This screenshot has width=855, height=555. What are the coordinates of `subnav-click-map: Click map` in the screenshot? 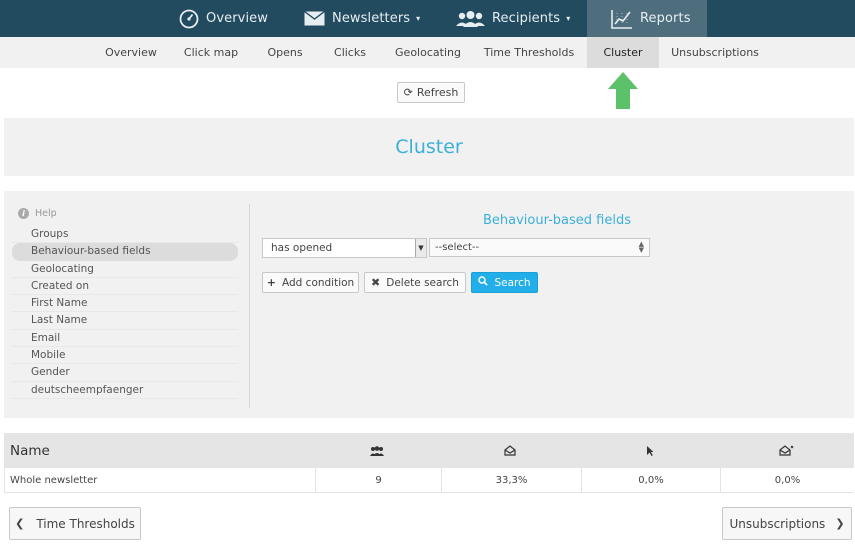 It's located at (211, 52).